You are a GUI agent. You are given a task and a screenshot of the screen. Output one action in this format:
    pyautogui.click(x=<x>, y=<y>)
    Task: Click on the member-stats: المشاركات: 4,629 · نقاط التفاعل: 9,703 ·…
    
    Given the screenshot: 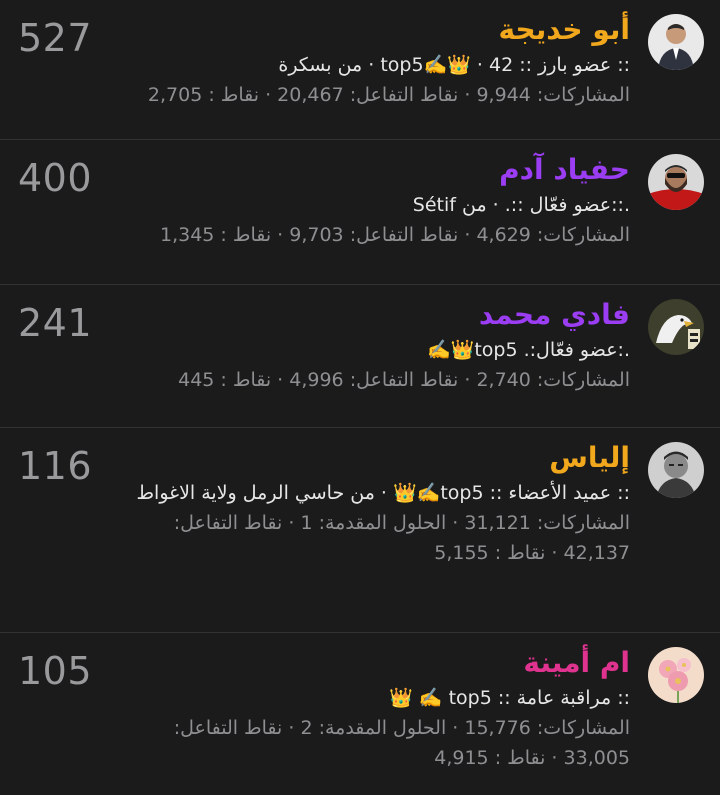 What is the action you would take?
    pyautogui.click(x=394, y=235)
    